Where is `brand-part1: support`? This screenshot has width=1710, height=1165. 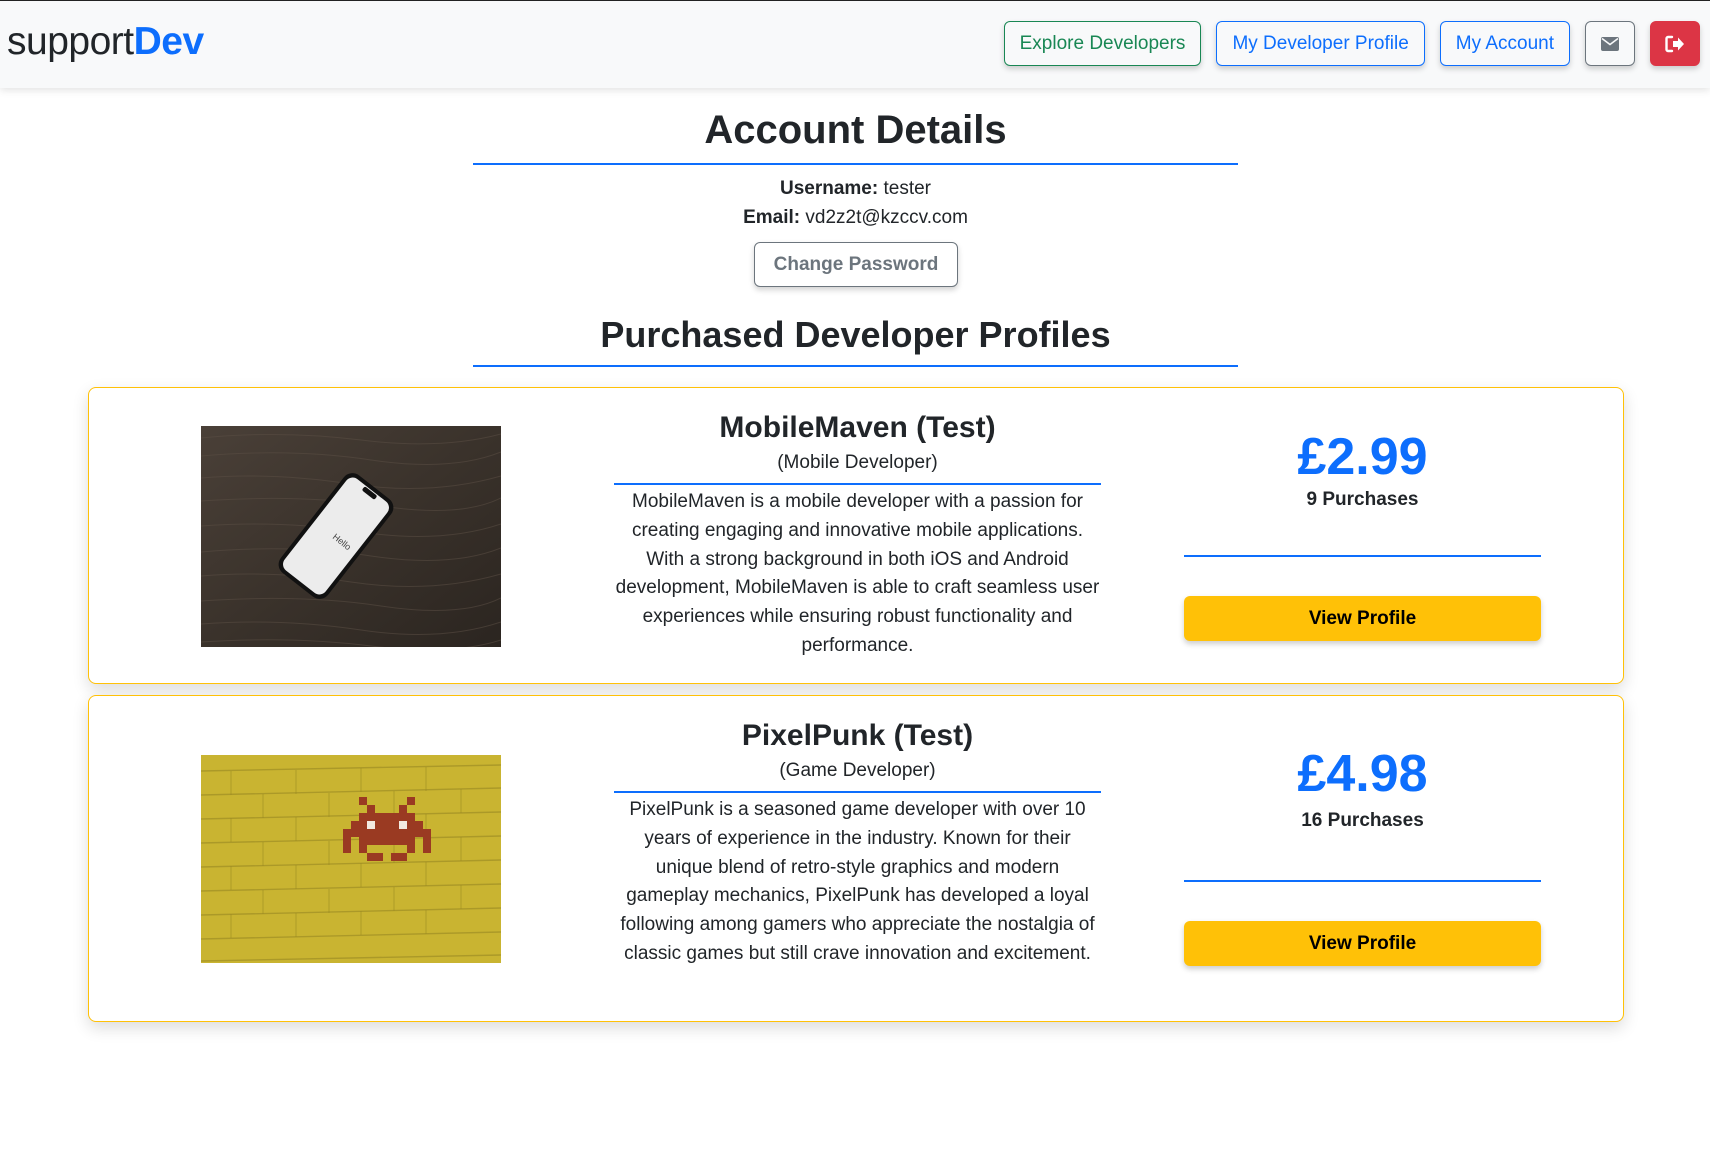 brand-part1: support is located at coordinates (70, 41).